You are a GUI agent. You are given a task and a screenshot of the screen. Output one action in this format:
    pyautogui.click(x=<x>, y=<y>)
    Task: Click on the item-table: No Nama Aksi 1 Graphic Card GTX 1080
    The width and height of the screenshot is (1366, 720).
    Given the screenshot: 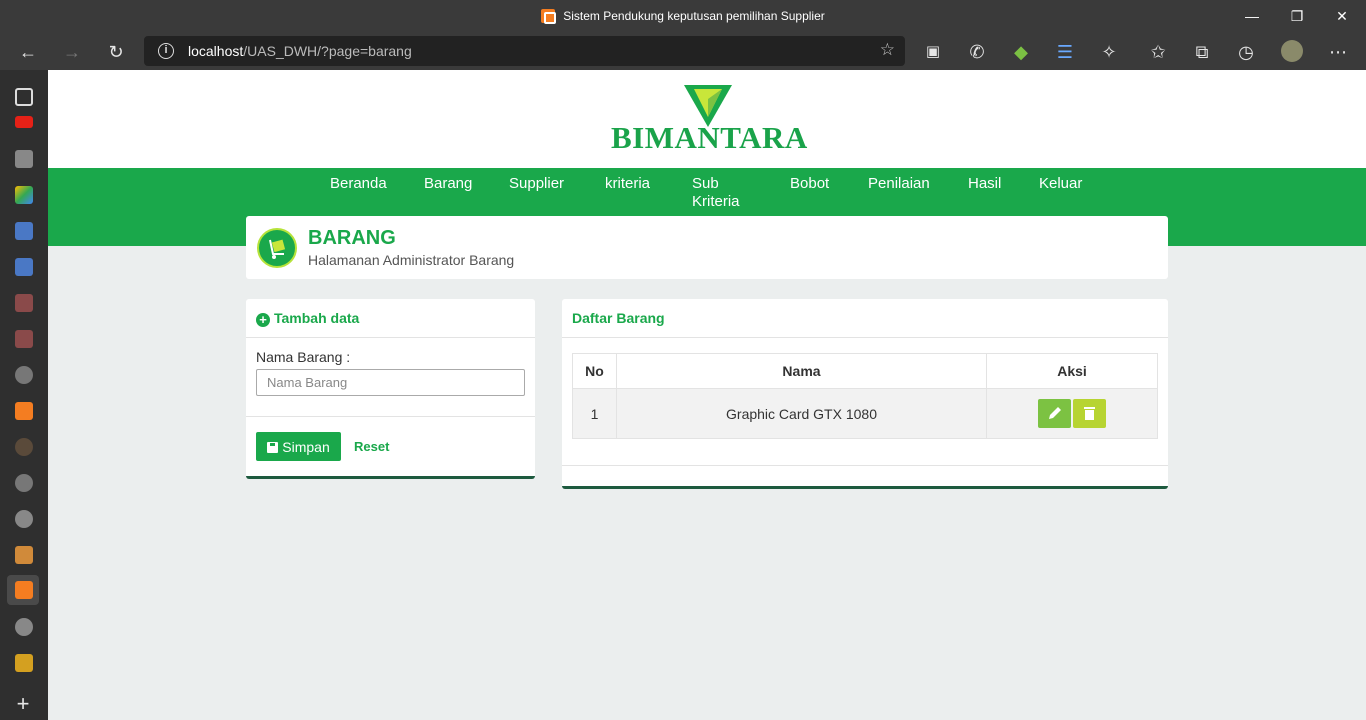 What is the action you would take?
    pyautogui.click(x=865, y=396)
    